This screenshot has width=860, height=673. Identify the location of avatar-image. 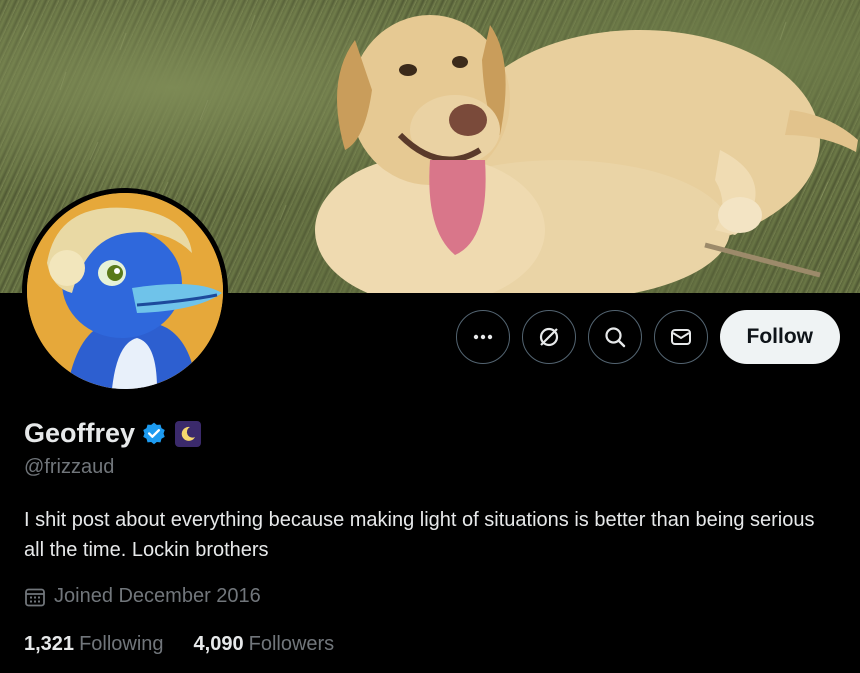
(125, 291).